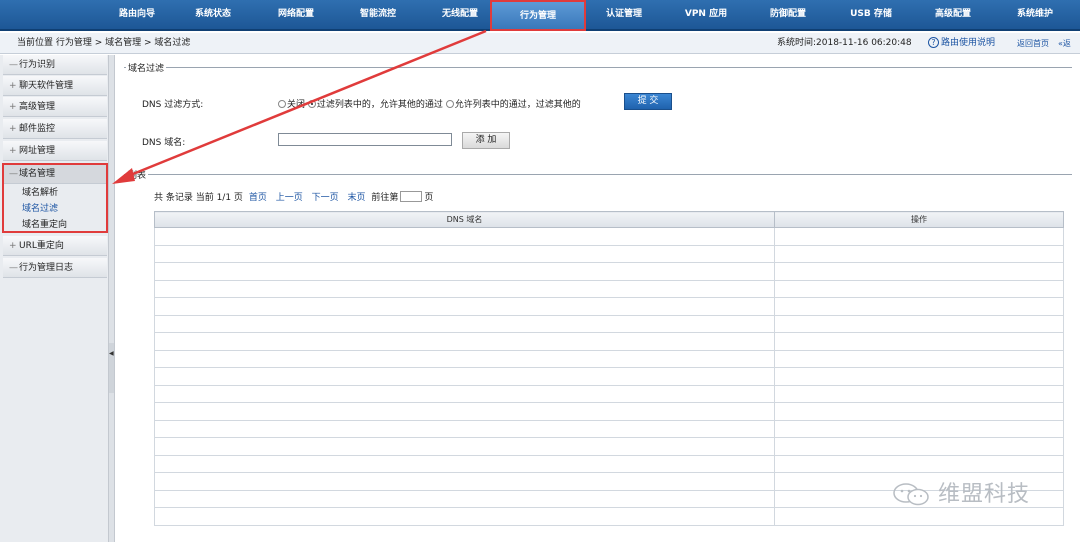  I want to click on sidebar-group-chat: + 聊天软件管理, so click(55, 86).